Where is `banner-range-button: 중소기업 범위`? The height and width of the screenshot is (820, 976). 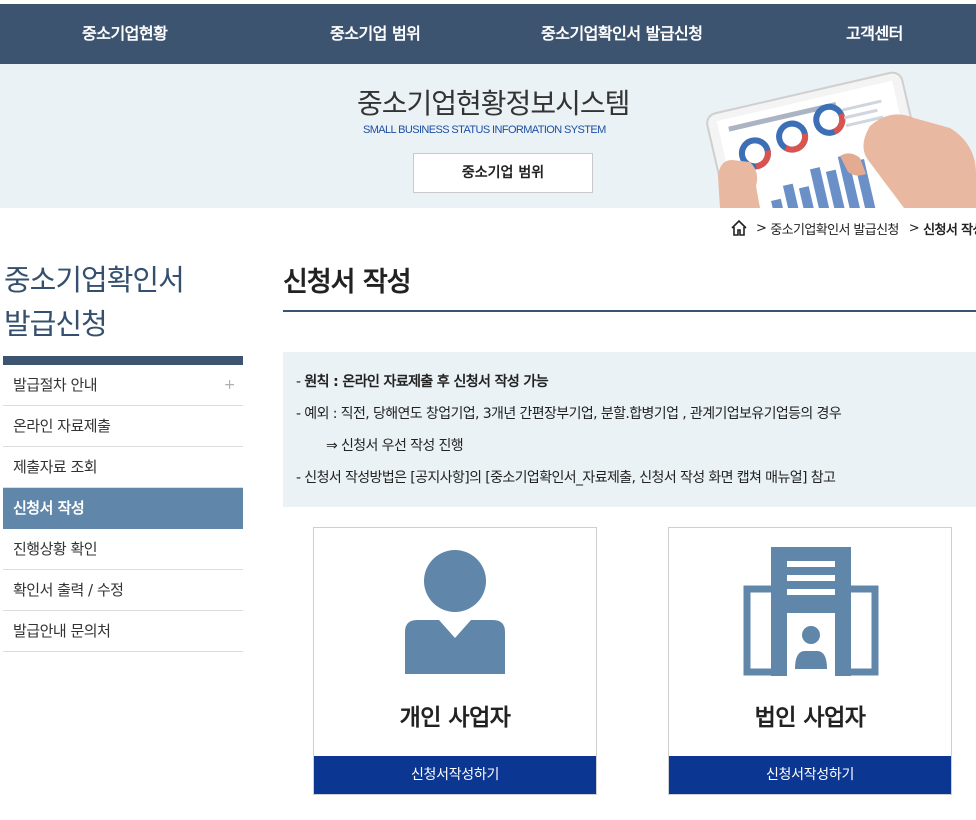
banner-range-button: 중소기업 범위 is located at coordinates (503, 173).